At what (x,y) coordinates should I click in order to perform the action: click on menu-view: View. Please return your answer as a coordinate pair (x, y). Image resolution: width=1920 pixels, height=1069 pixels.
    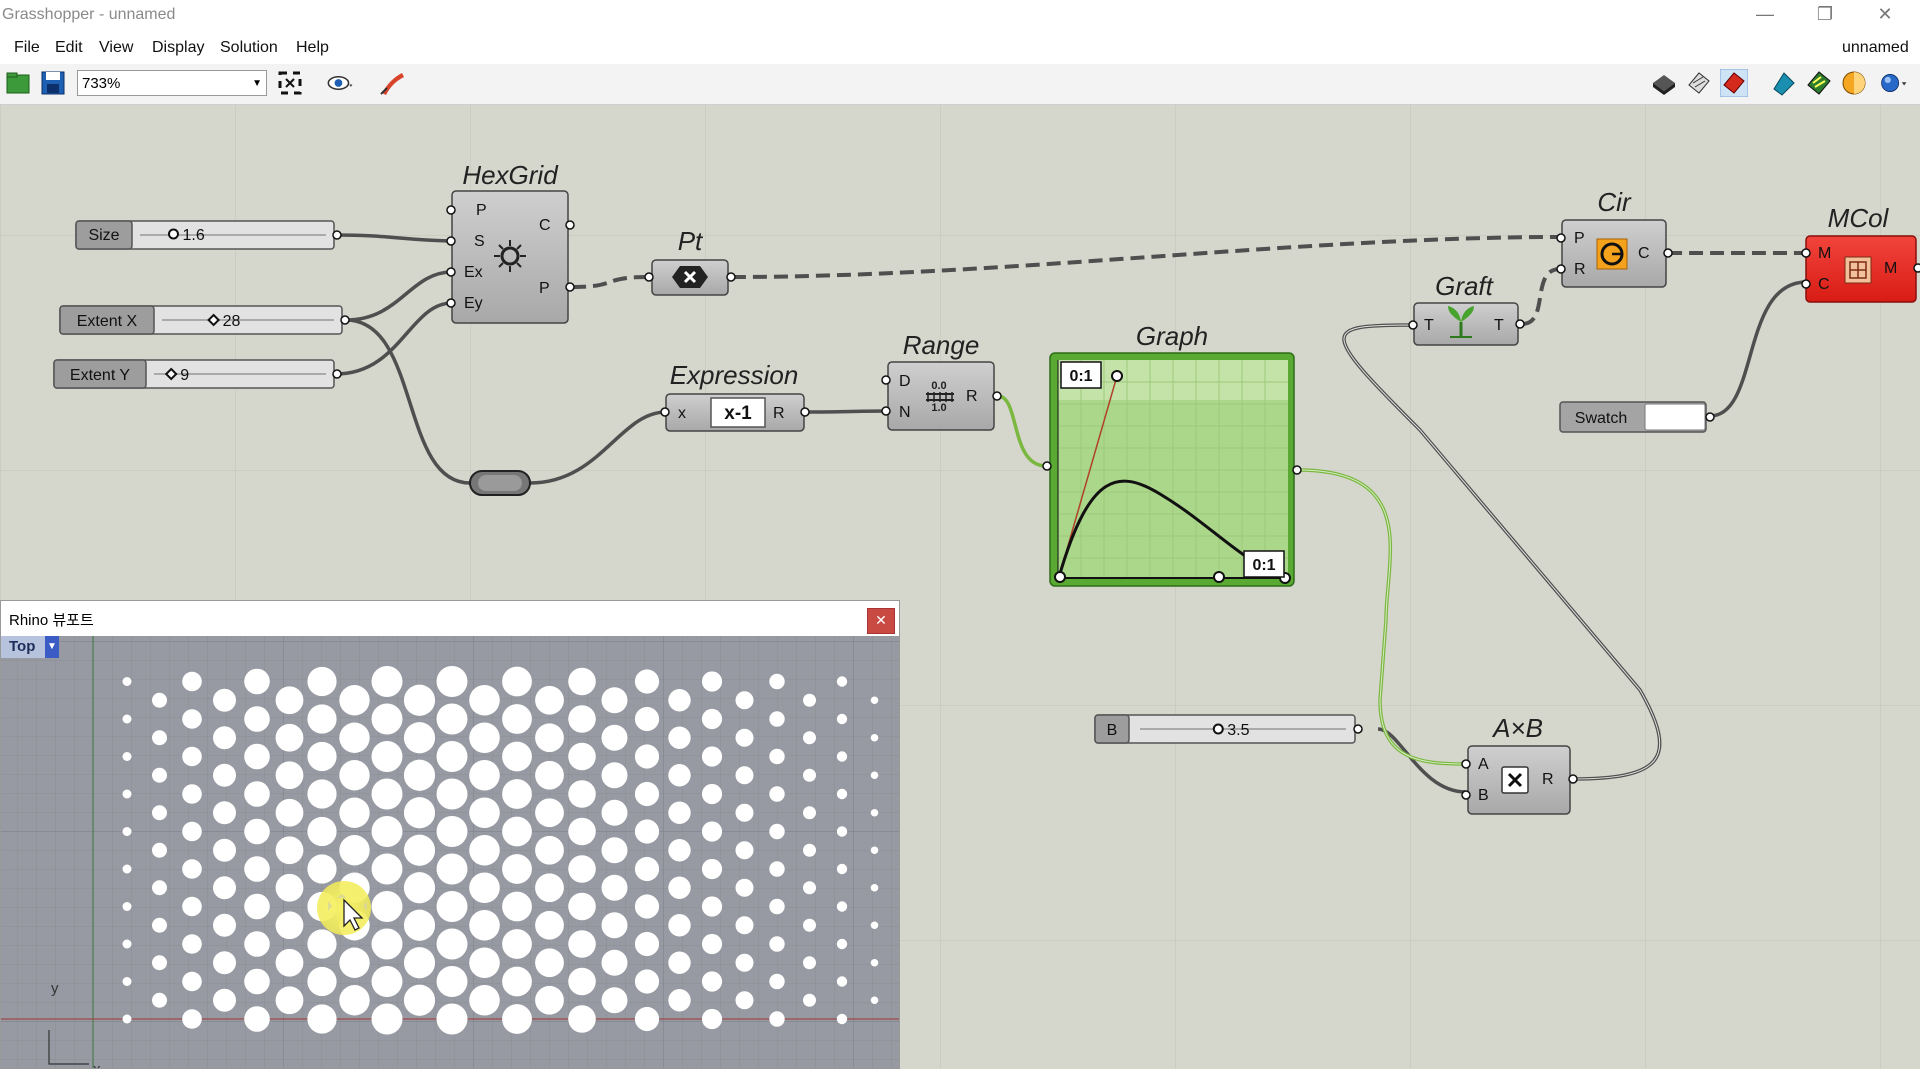
    Looking at the image, I should click on (116, 48).